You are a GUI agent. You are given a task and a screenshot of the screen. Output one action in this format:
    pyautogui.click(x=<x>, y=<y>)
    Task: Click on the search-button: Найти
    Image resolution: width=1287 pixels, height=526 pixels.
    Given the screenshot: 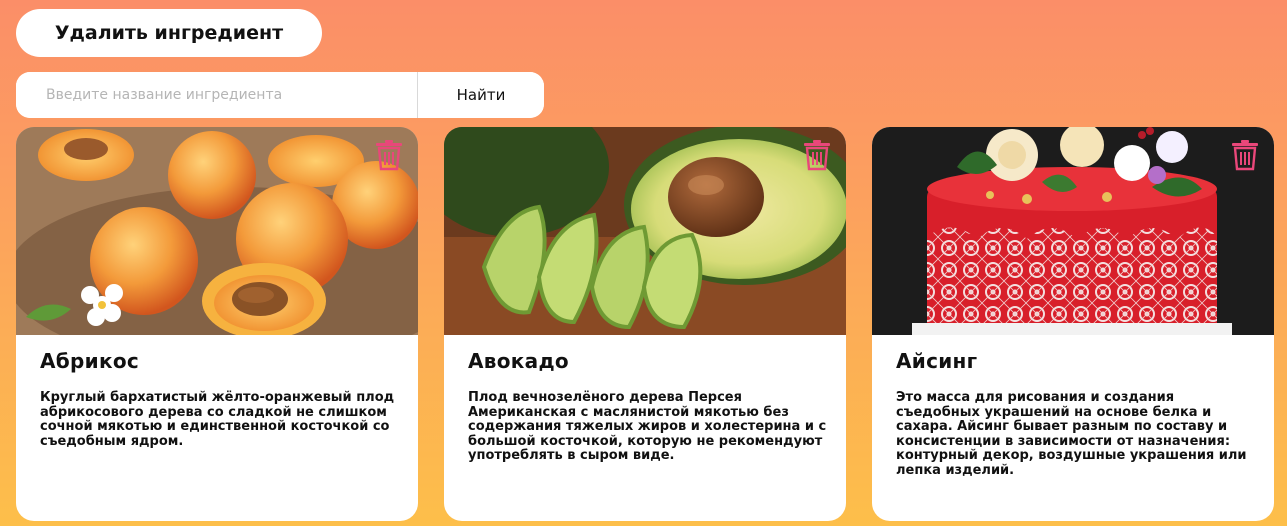 What is the action you would take?
    pyautogui.click(x=481, y=95)
    